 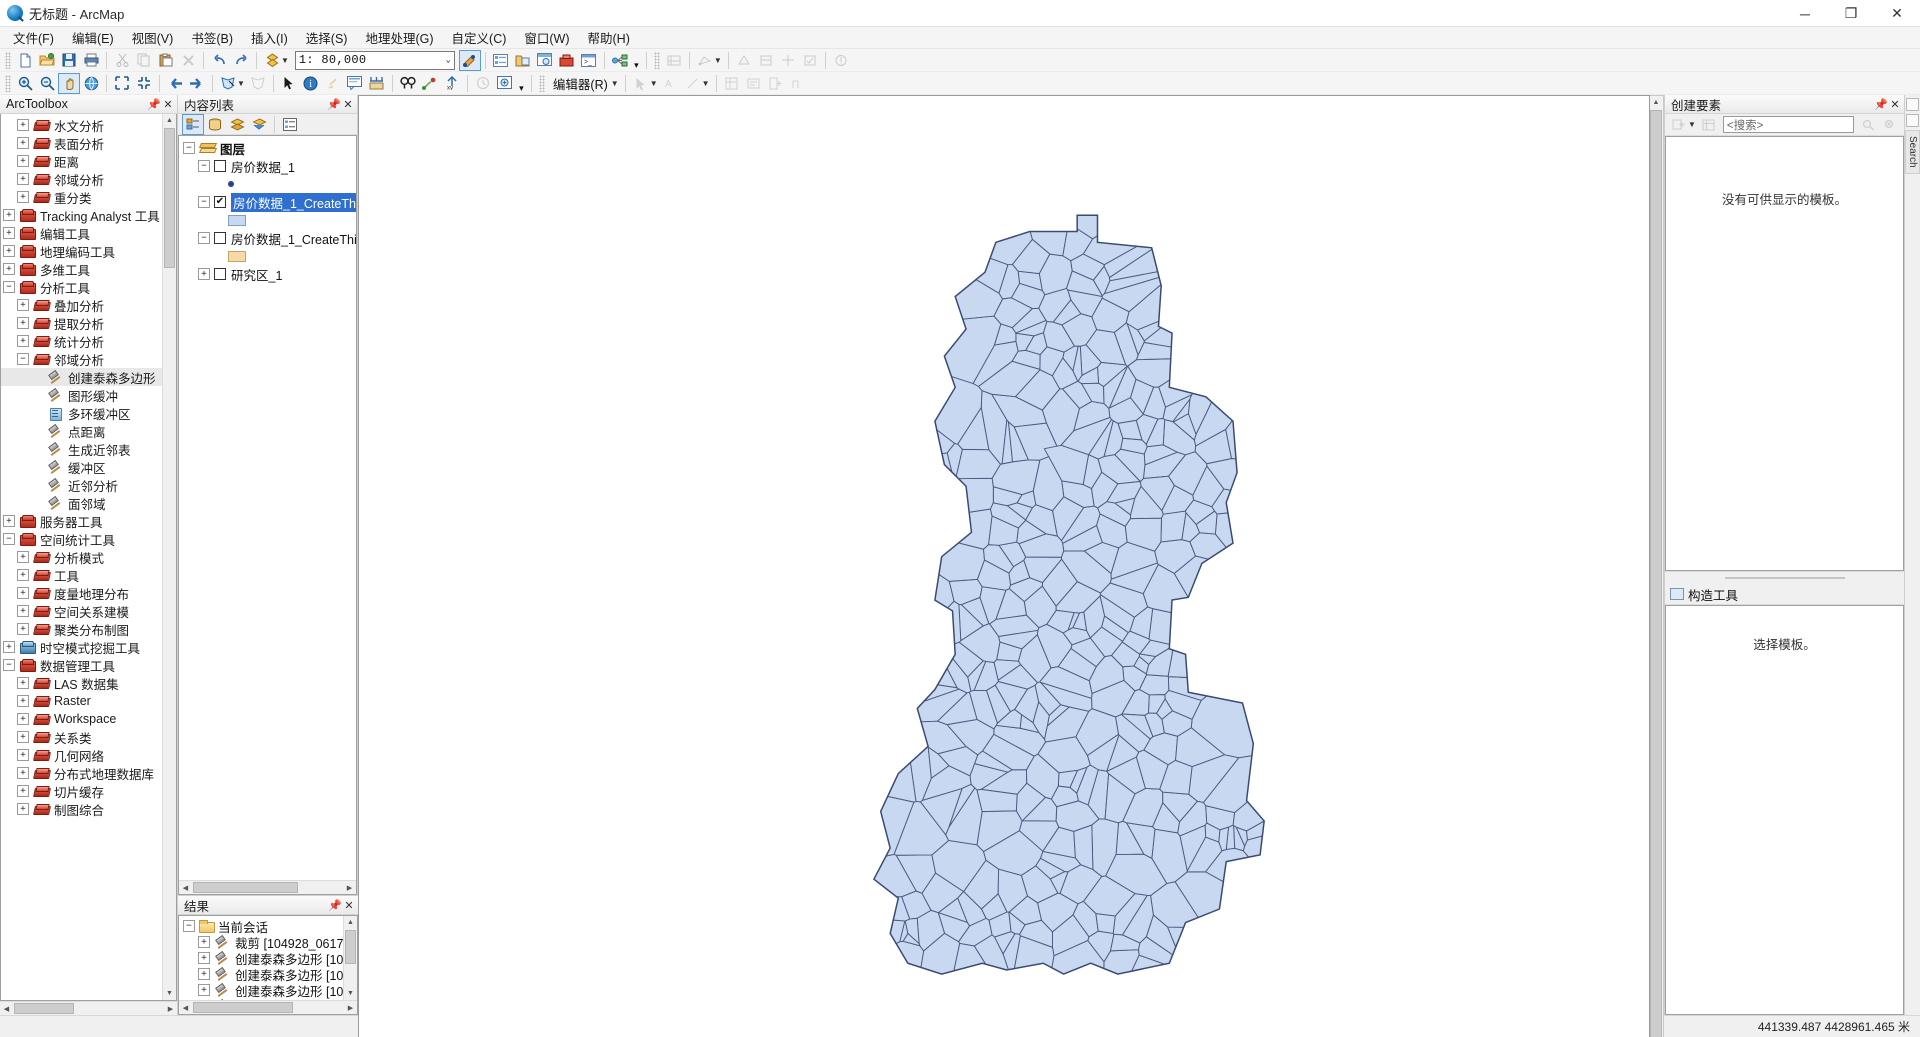 What do you see at coordinates (83, 341) in the screenshot?
I see `toolbox-tree-item: + 统计分析` at bounding box center [83, 341].